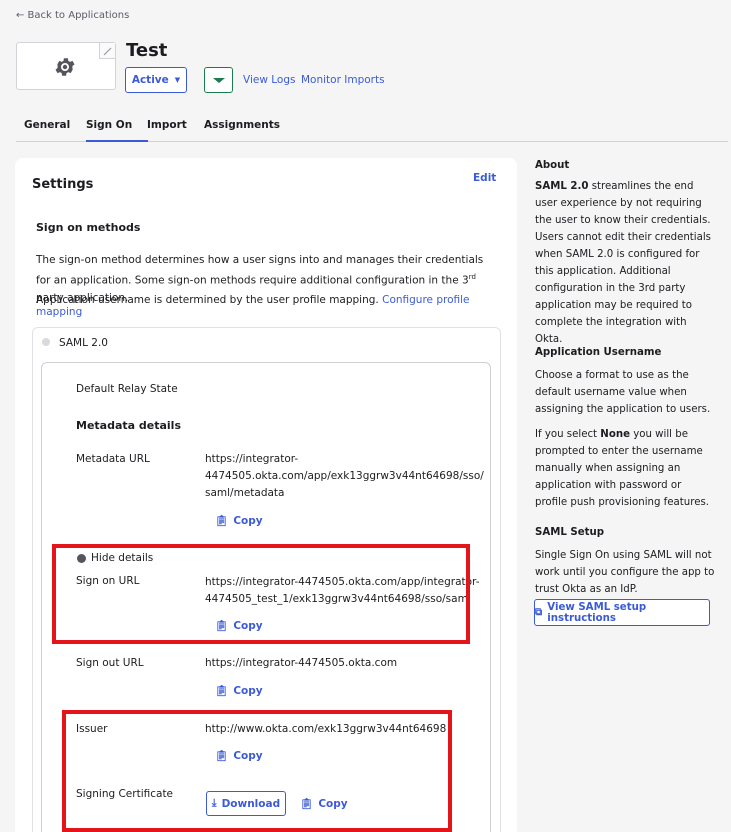 The image size is (731, 832). Describe the element at coordinates (83, 343) in the screenshot. I see `saml-radio-label: SAML 2.0` at that location.